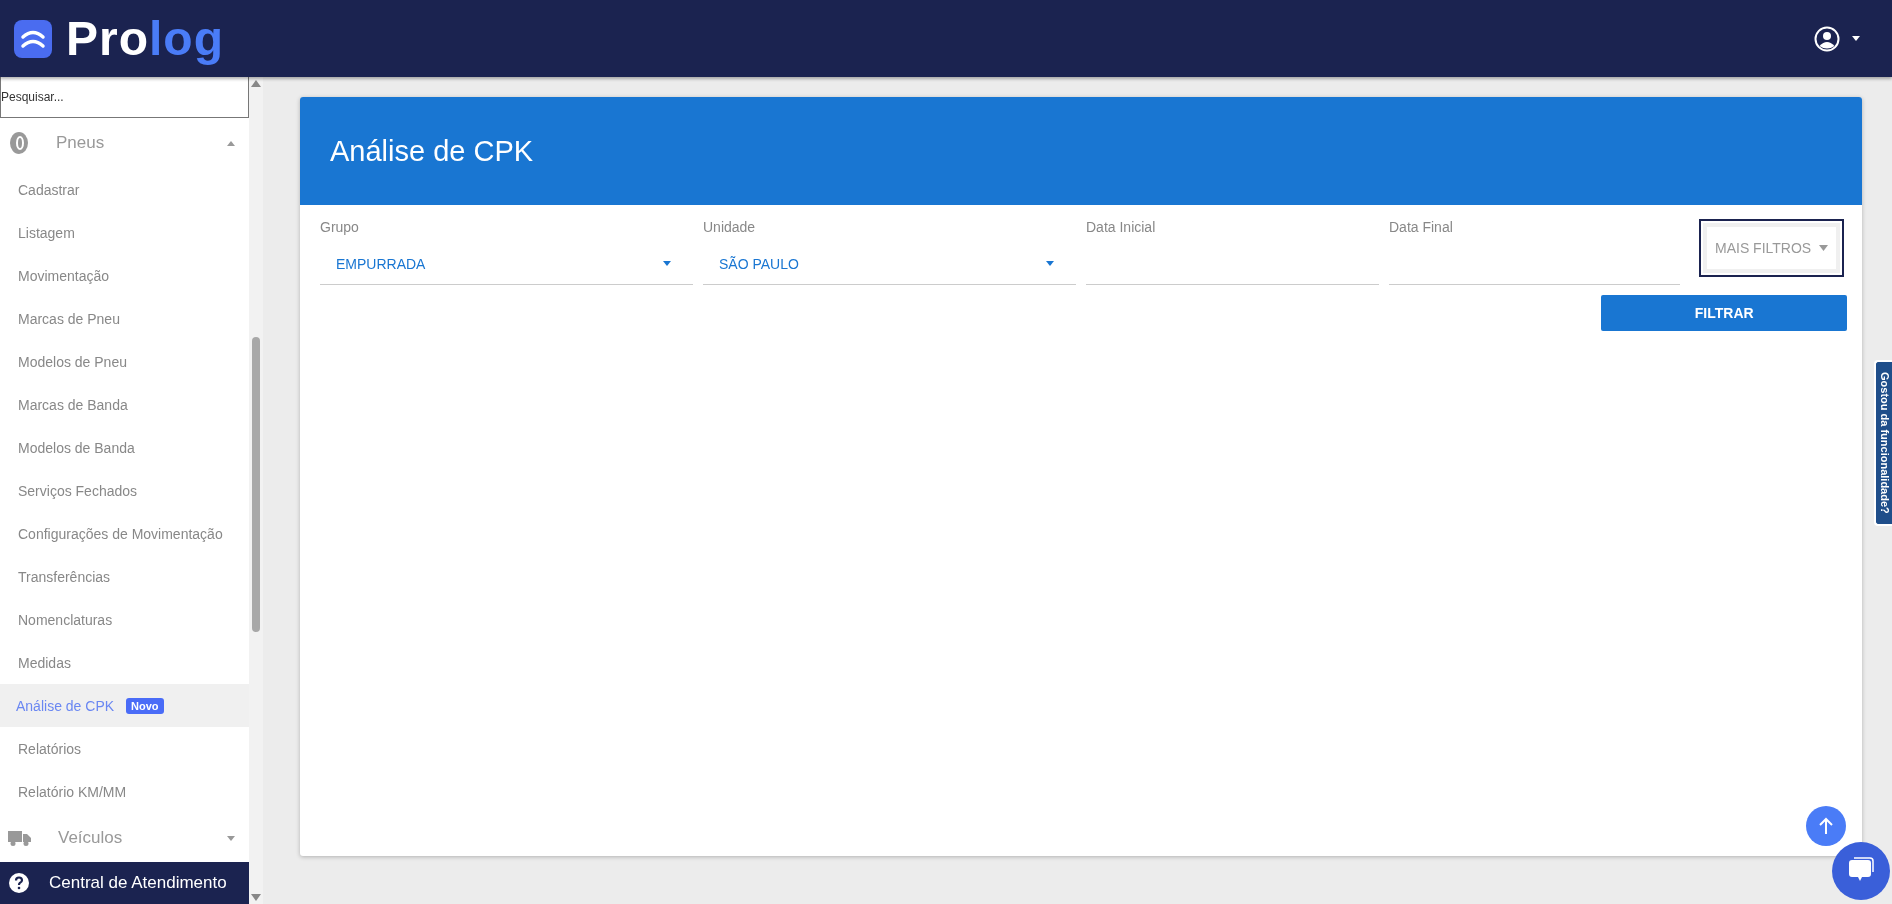  What do you see at coordinates (124, 361) in the screenshot?
I see `menu-item: Modelos de Pneu` at bounding box center [124, 361].